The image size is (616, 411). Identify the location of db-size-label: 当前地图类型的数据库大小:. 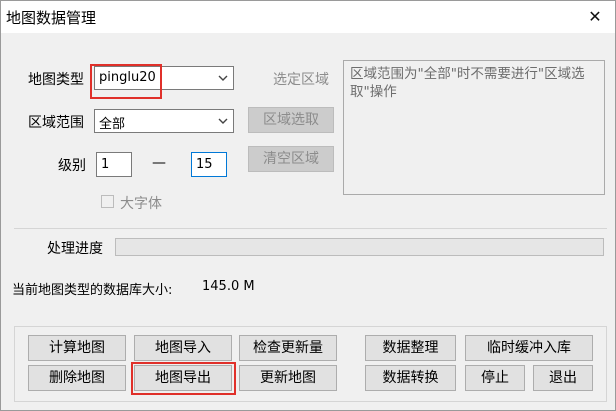
(92, 290).